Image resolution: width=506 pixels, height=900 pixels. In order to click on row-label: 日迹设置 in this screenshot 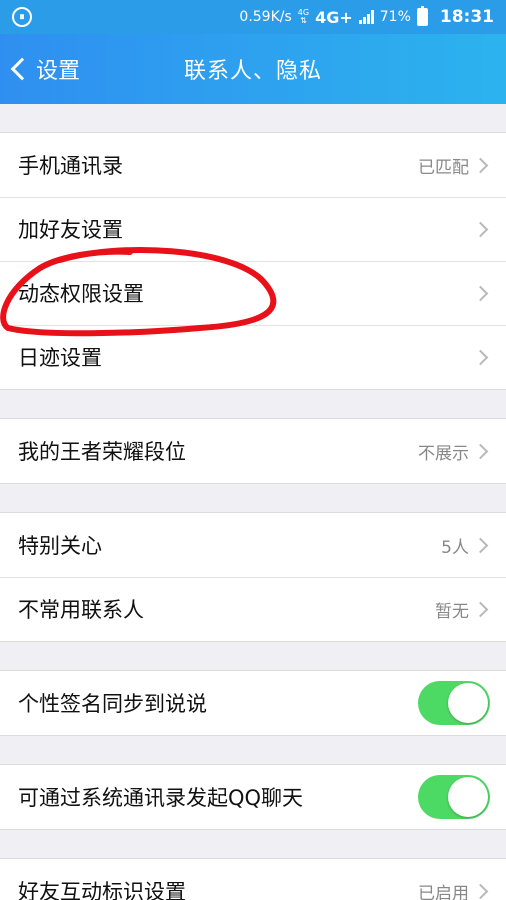, I will do `click(60, 358)`.